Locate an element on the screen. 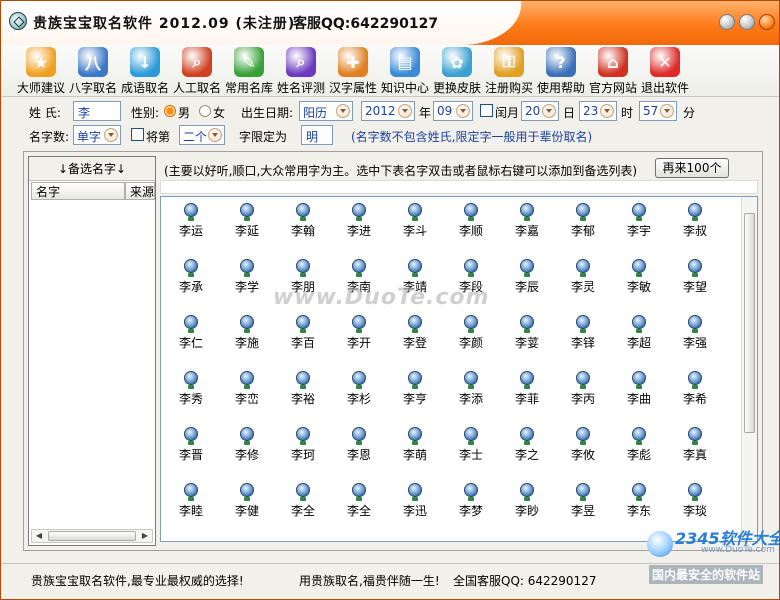 Image resolution: width=780 pixels, height=600 pixels. toolbar-button-12: ✕ 退出软件 is located at coordinates (665, 72).